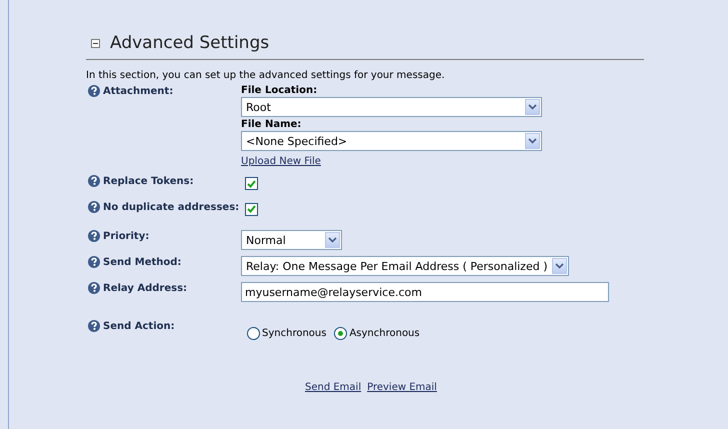  I want to click on intro-text: In this section, you can set up the advanced settings for your message., so click(266, 75).